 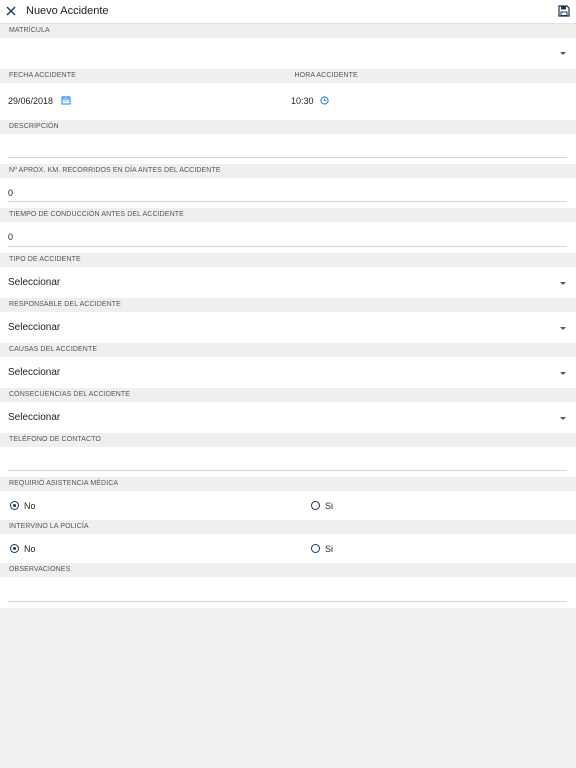 I want to click on causas-value: Seleccionar, so click(x=34, y=372).